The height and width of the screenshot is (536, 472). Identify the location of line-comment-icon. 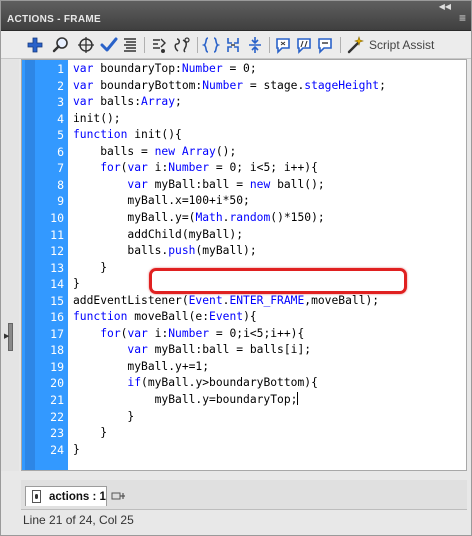
(304, 46).